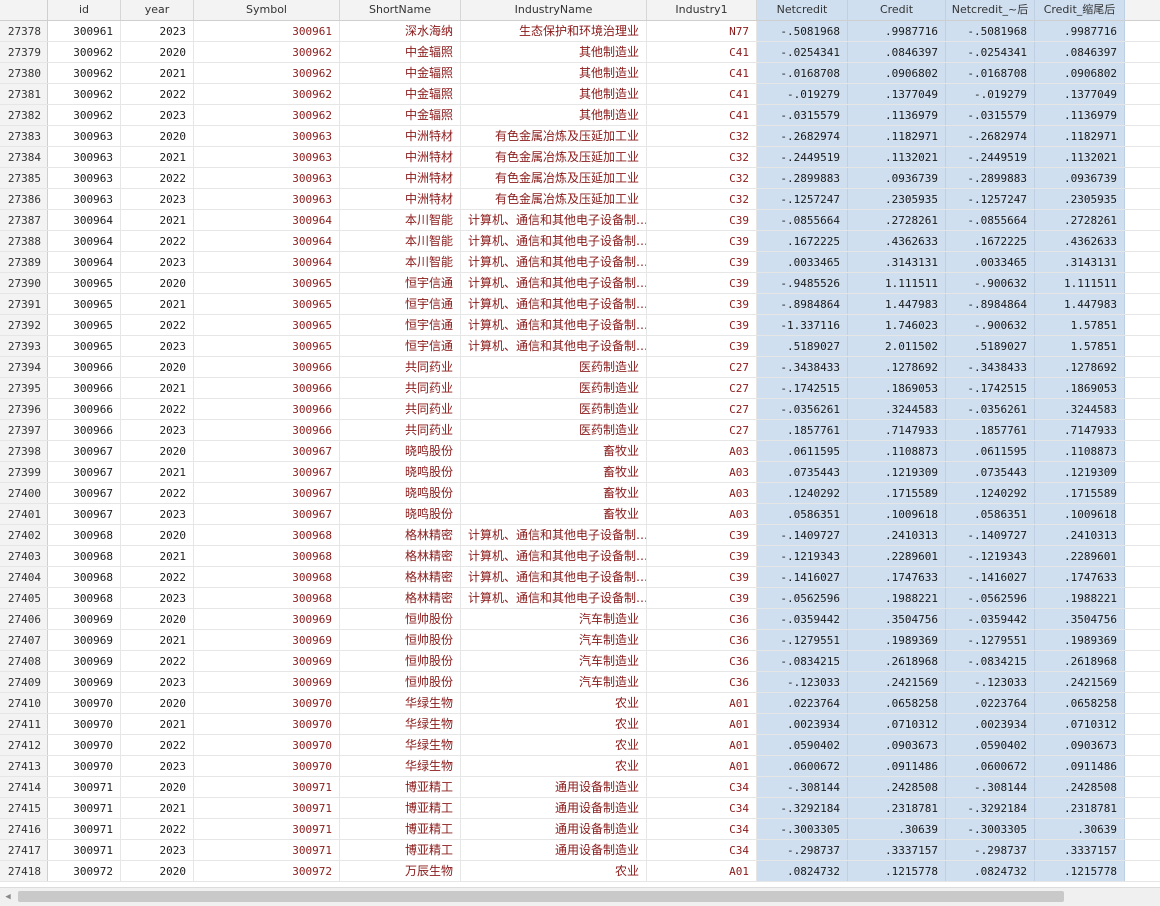 The height and width of the screenshot is (906, 1160). I want to click on table-cell: -.0834215, so click(990, 661).